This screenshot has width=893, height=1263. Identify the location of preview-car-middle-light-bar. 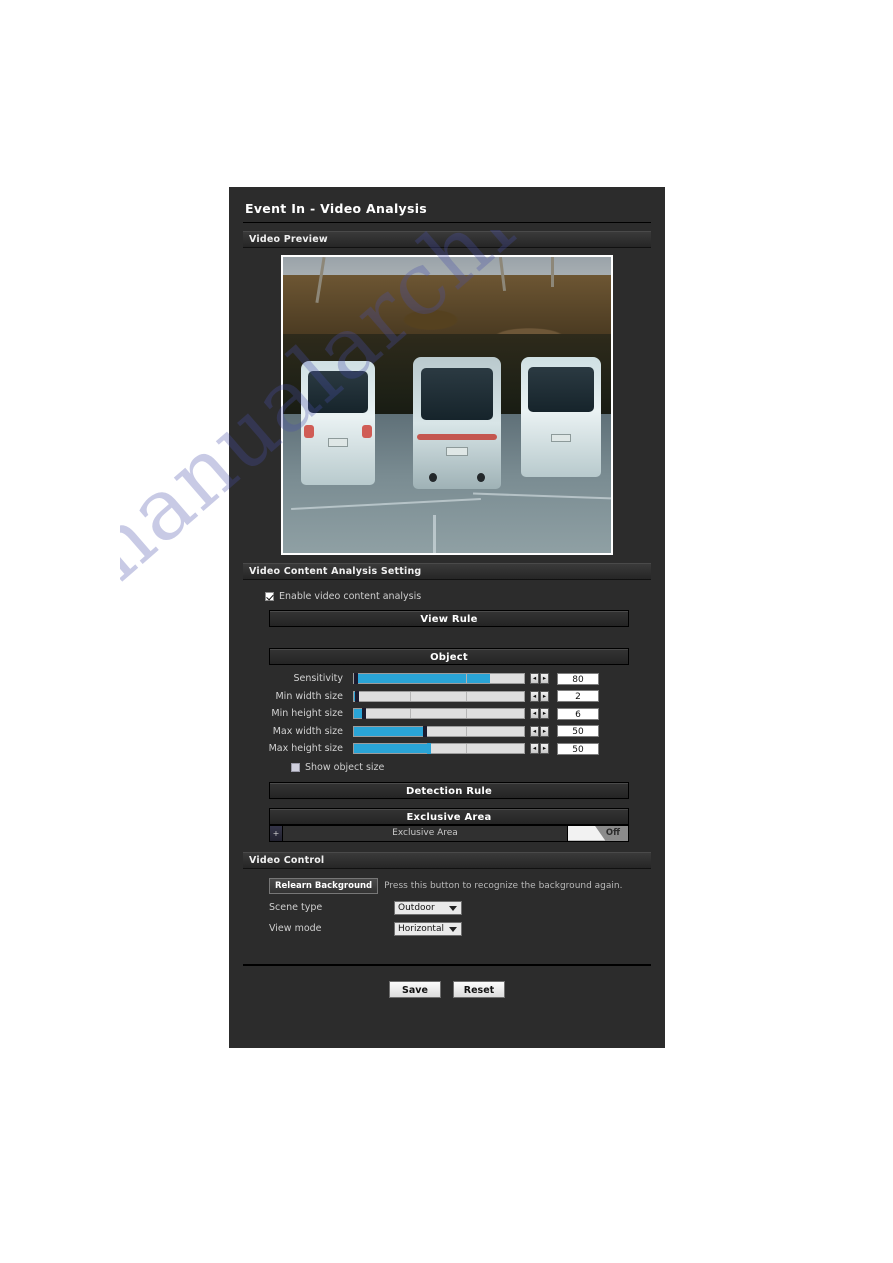
(457, 437).